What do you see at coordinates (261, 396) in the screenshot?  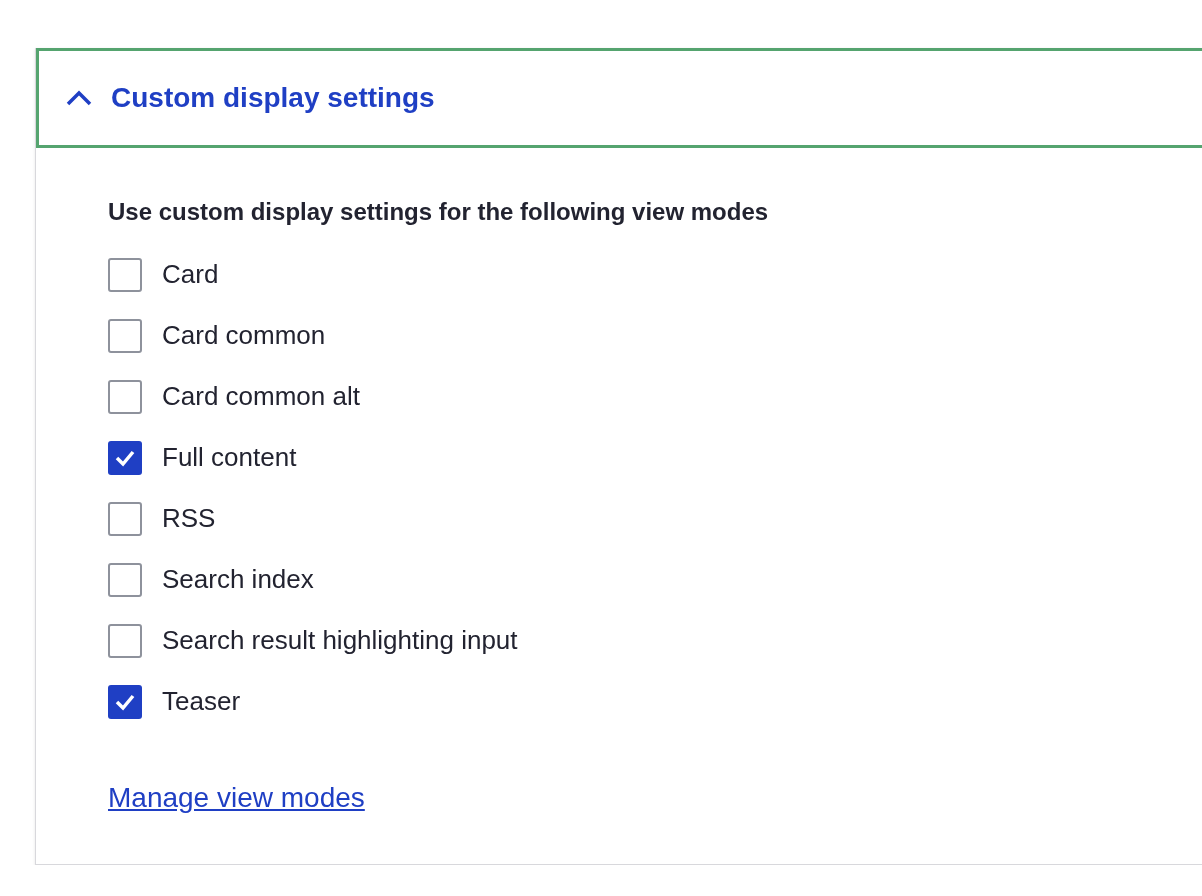 I see `checkbox-label: Card common alt` at bounding box center [261, 396].